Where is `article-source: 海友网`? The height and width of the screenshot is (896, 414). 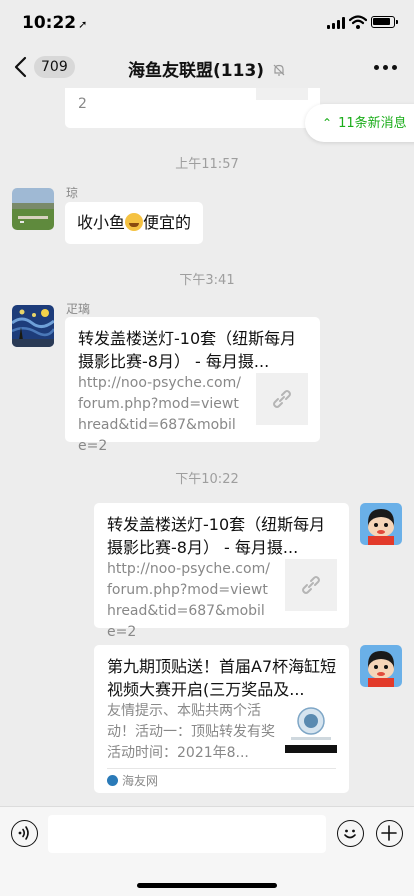 article-source: 海友网 is located at coordinates (132, 781).